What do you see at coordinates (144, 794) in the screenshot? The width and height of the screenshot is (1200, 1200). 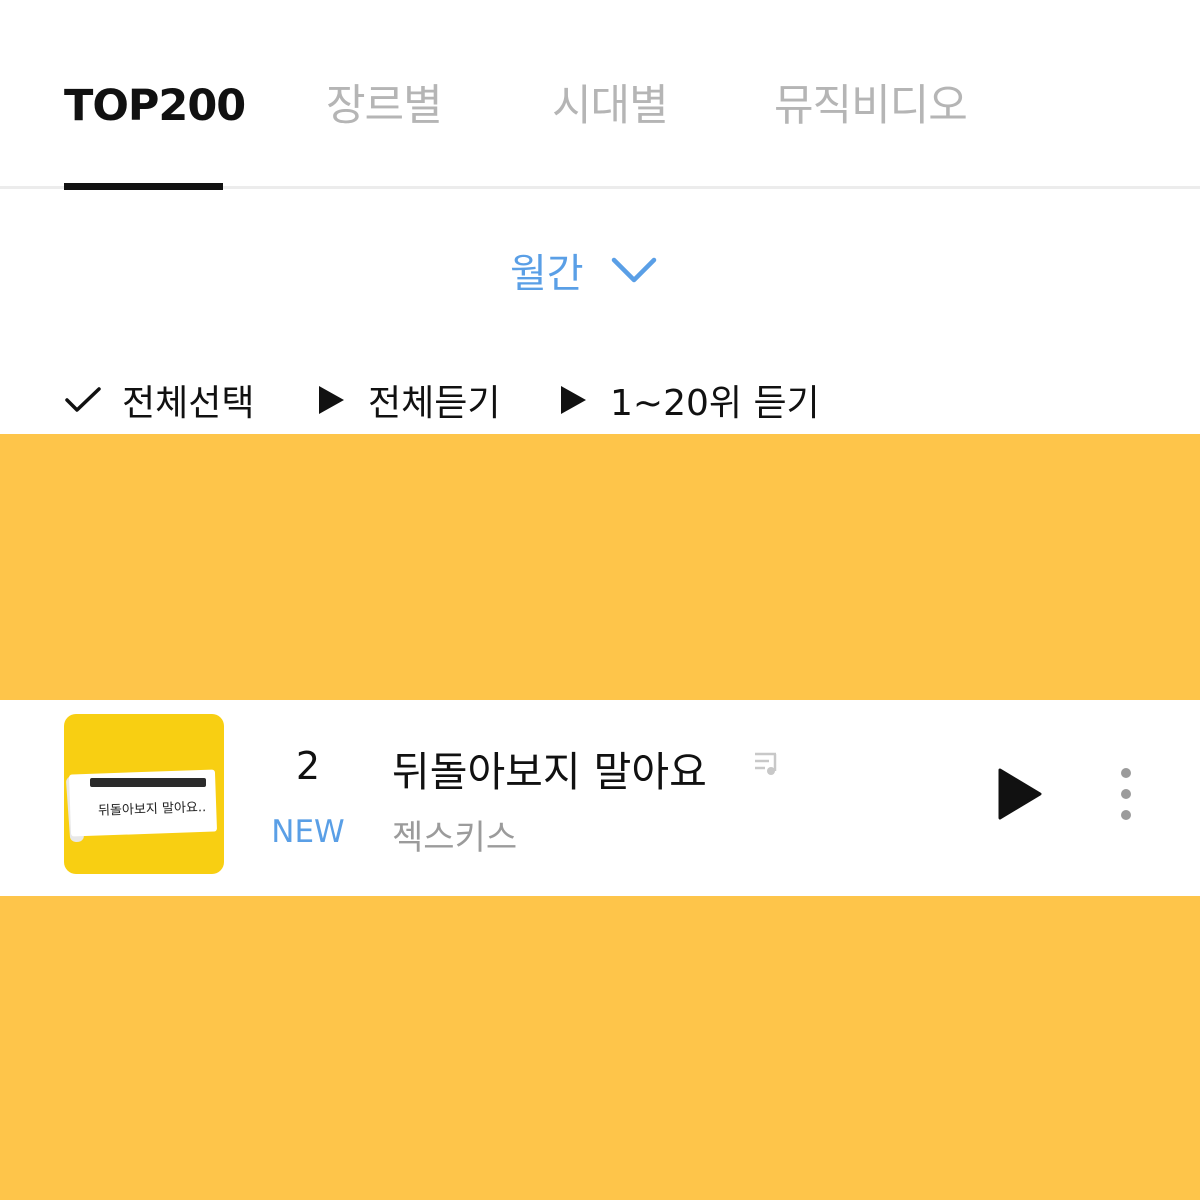 I see `album-cover: 뒤돌아보지 말아요..` at bounding box center [144, 794].